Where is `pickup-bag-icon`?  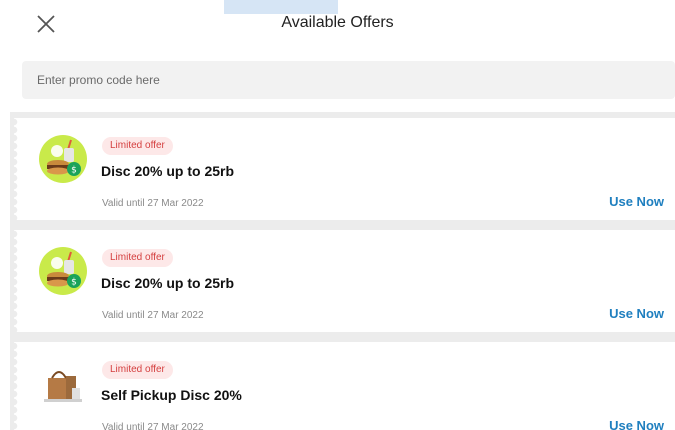
pickup-bag-icon is located at coordinates (63, 383).